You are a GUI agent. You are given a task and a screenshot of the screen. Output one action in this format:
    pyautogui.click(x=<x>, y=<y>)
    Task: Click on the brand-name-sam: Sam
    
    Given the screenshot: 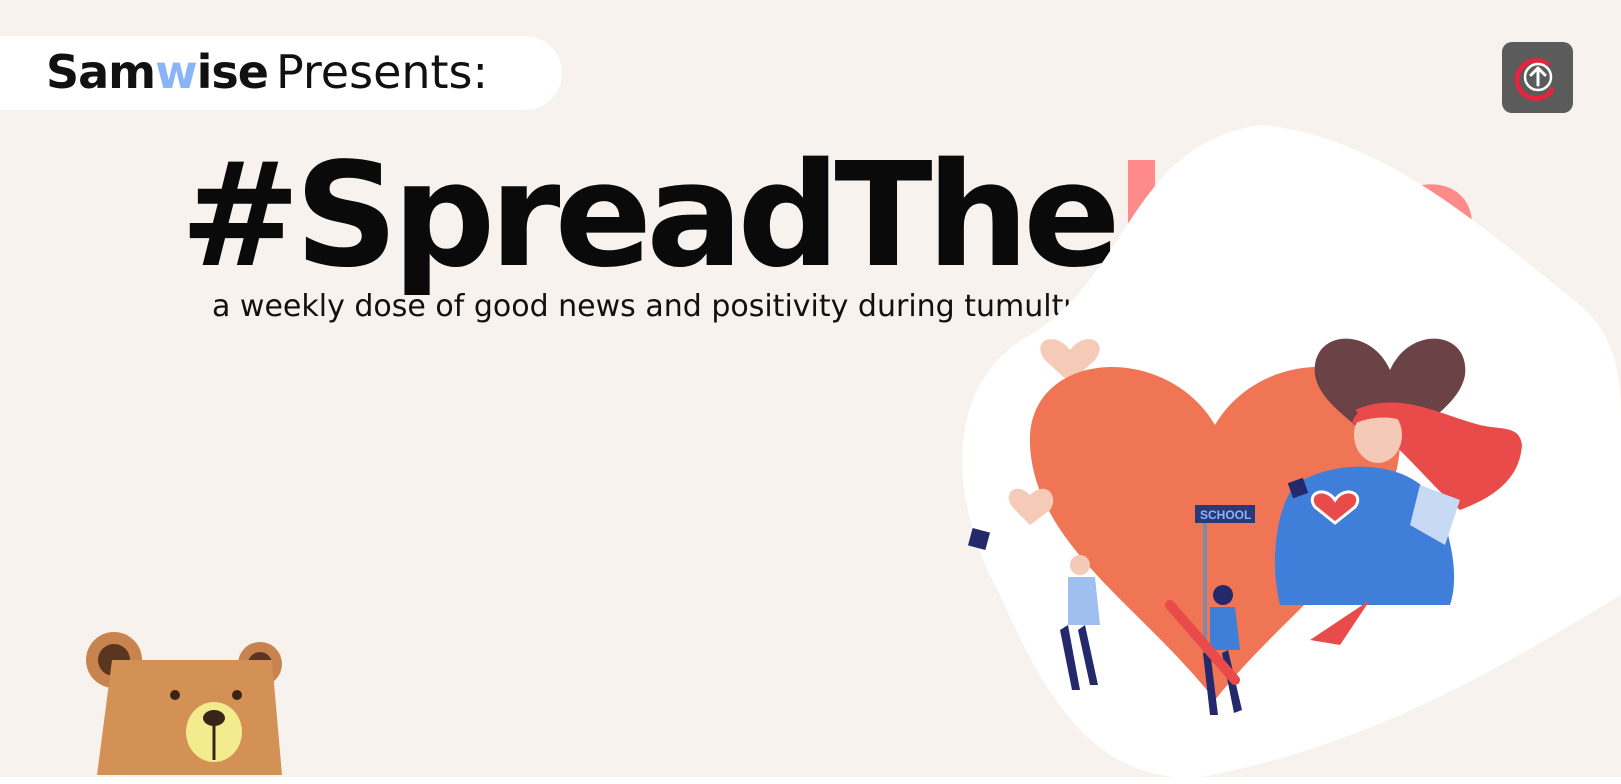 What is the action you would take?
    pyautogui.click(x=101, y=72)
    